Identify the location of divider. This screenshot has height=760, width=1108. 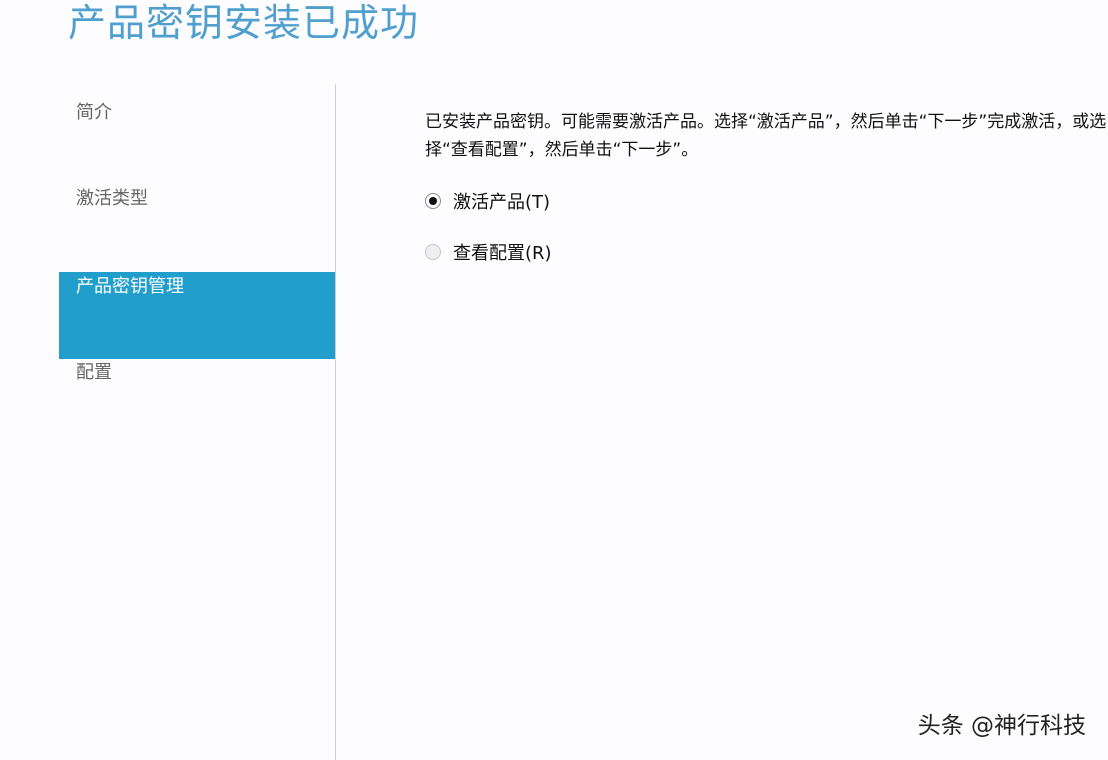
(335, 422).